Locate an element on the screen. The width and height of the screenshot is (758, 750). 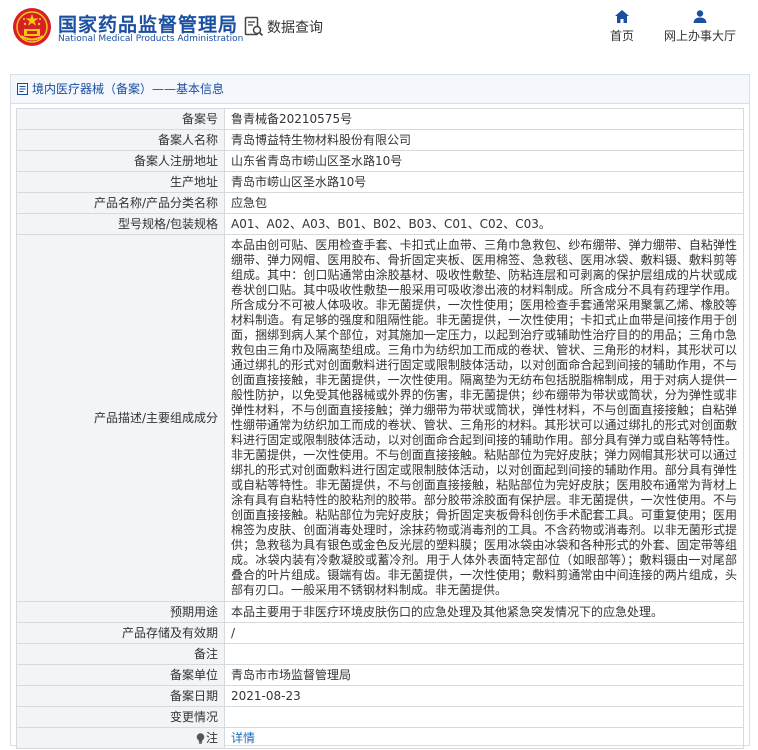
field-label-intended-use: 预期用途 is located at coordinates (120, 612).